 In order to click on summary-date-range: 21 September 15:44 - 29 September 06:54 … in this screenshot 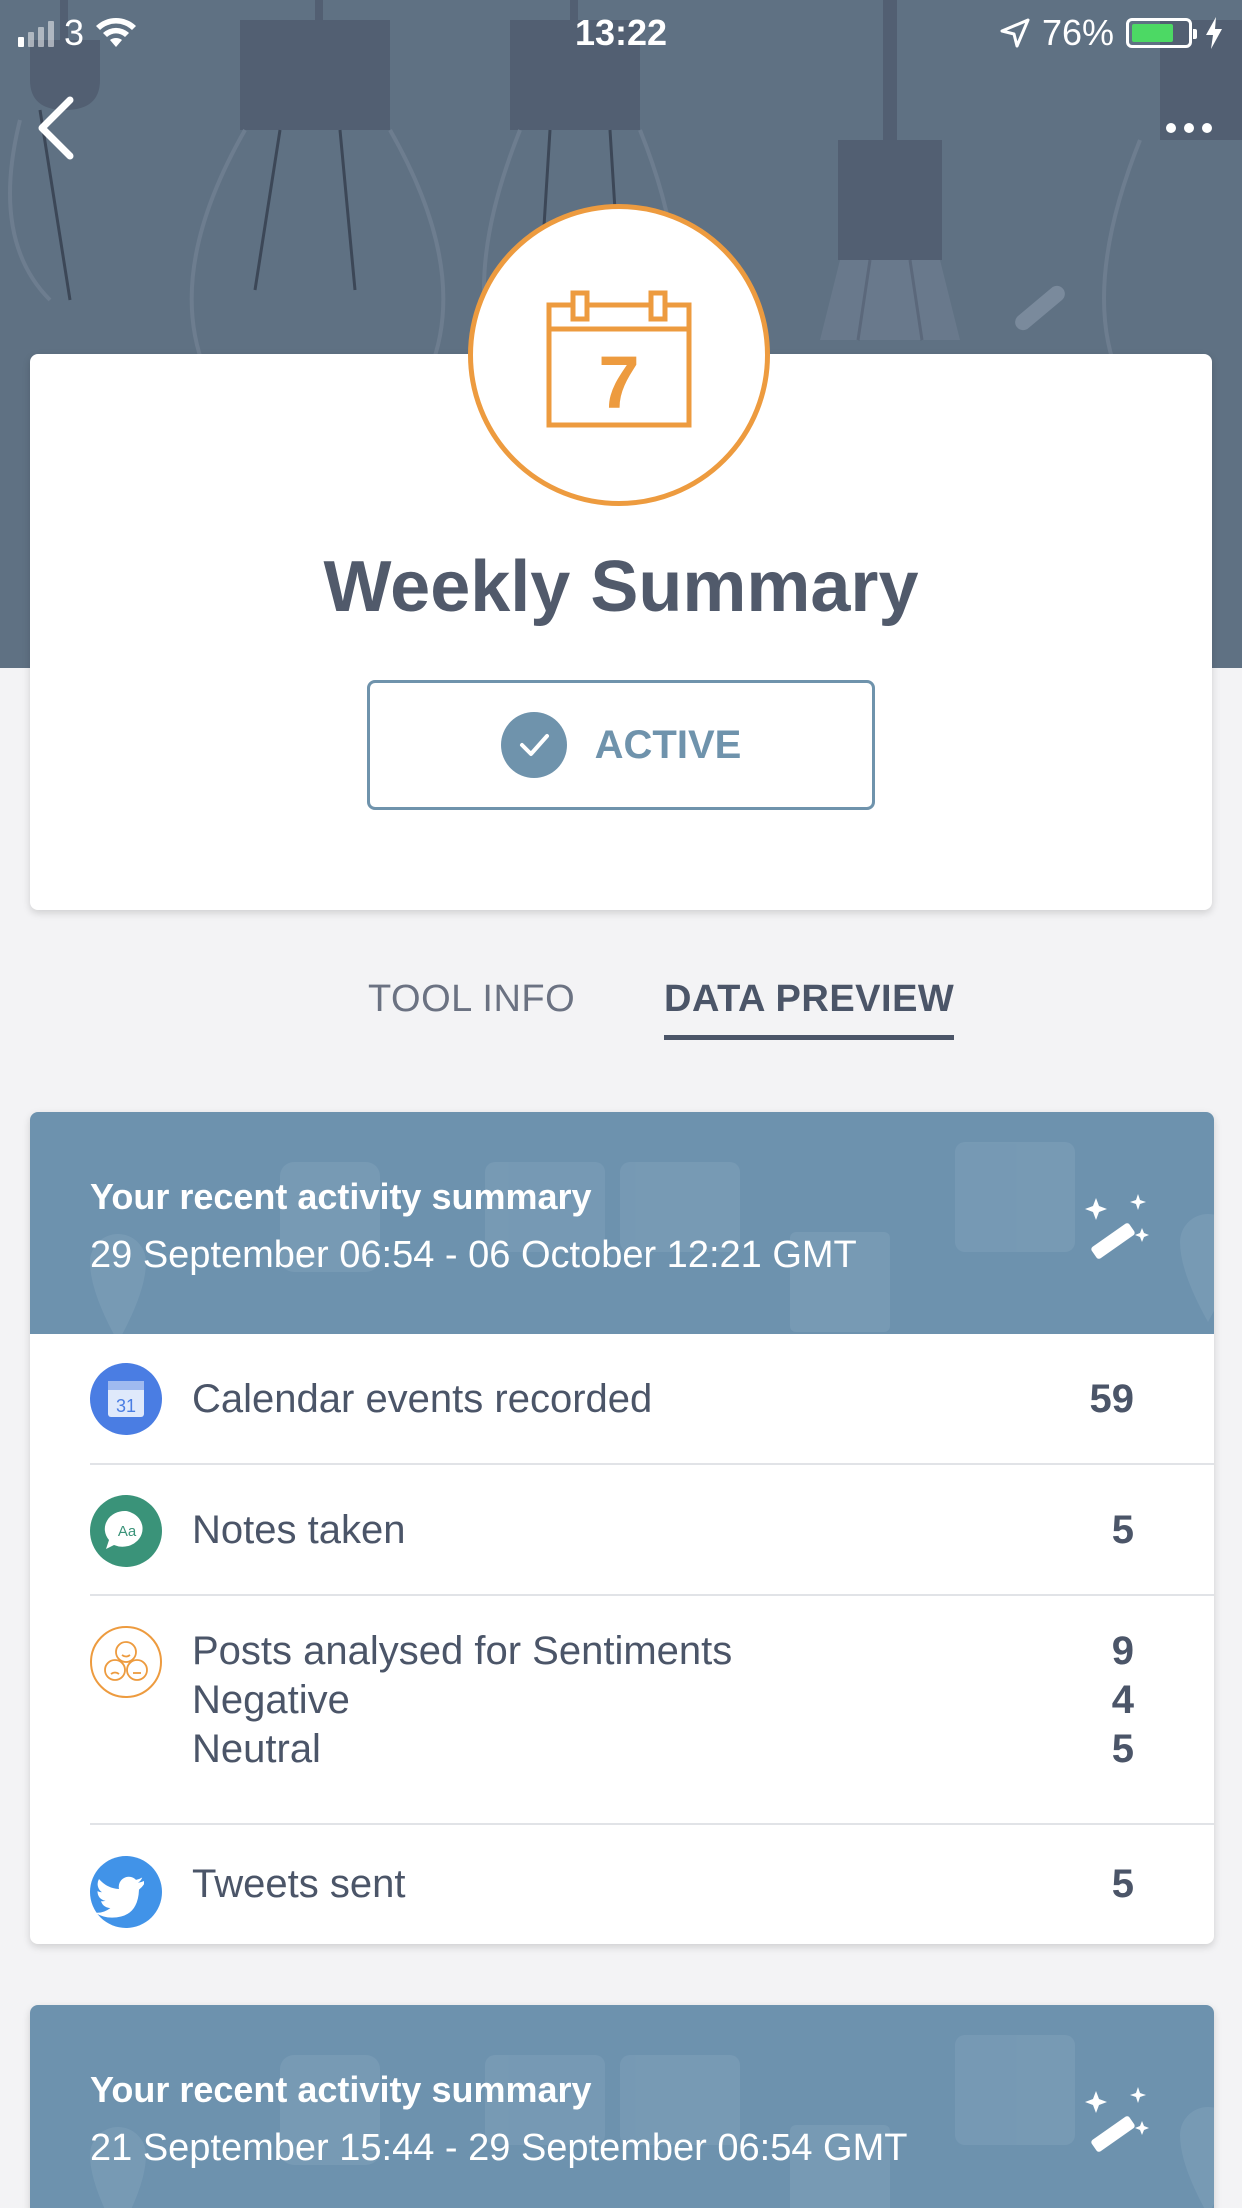, I will do `click(499, 2148)`.